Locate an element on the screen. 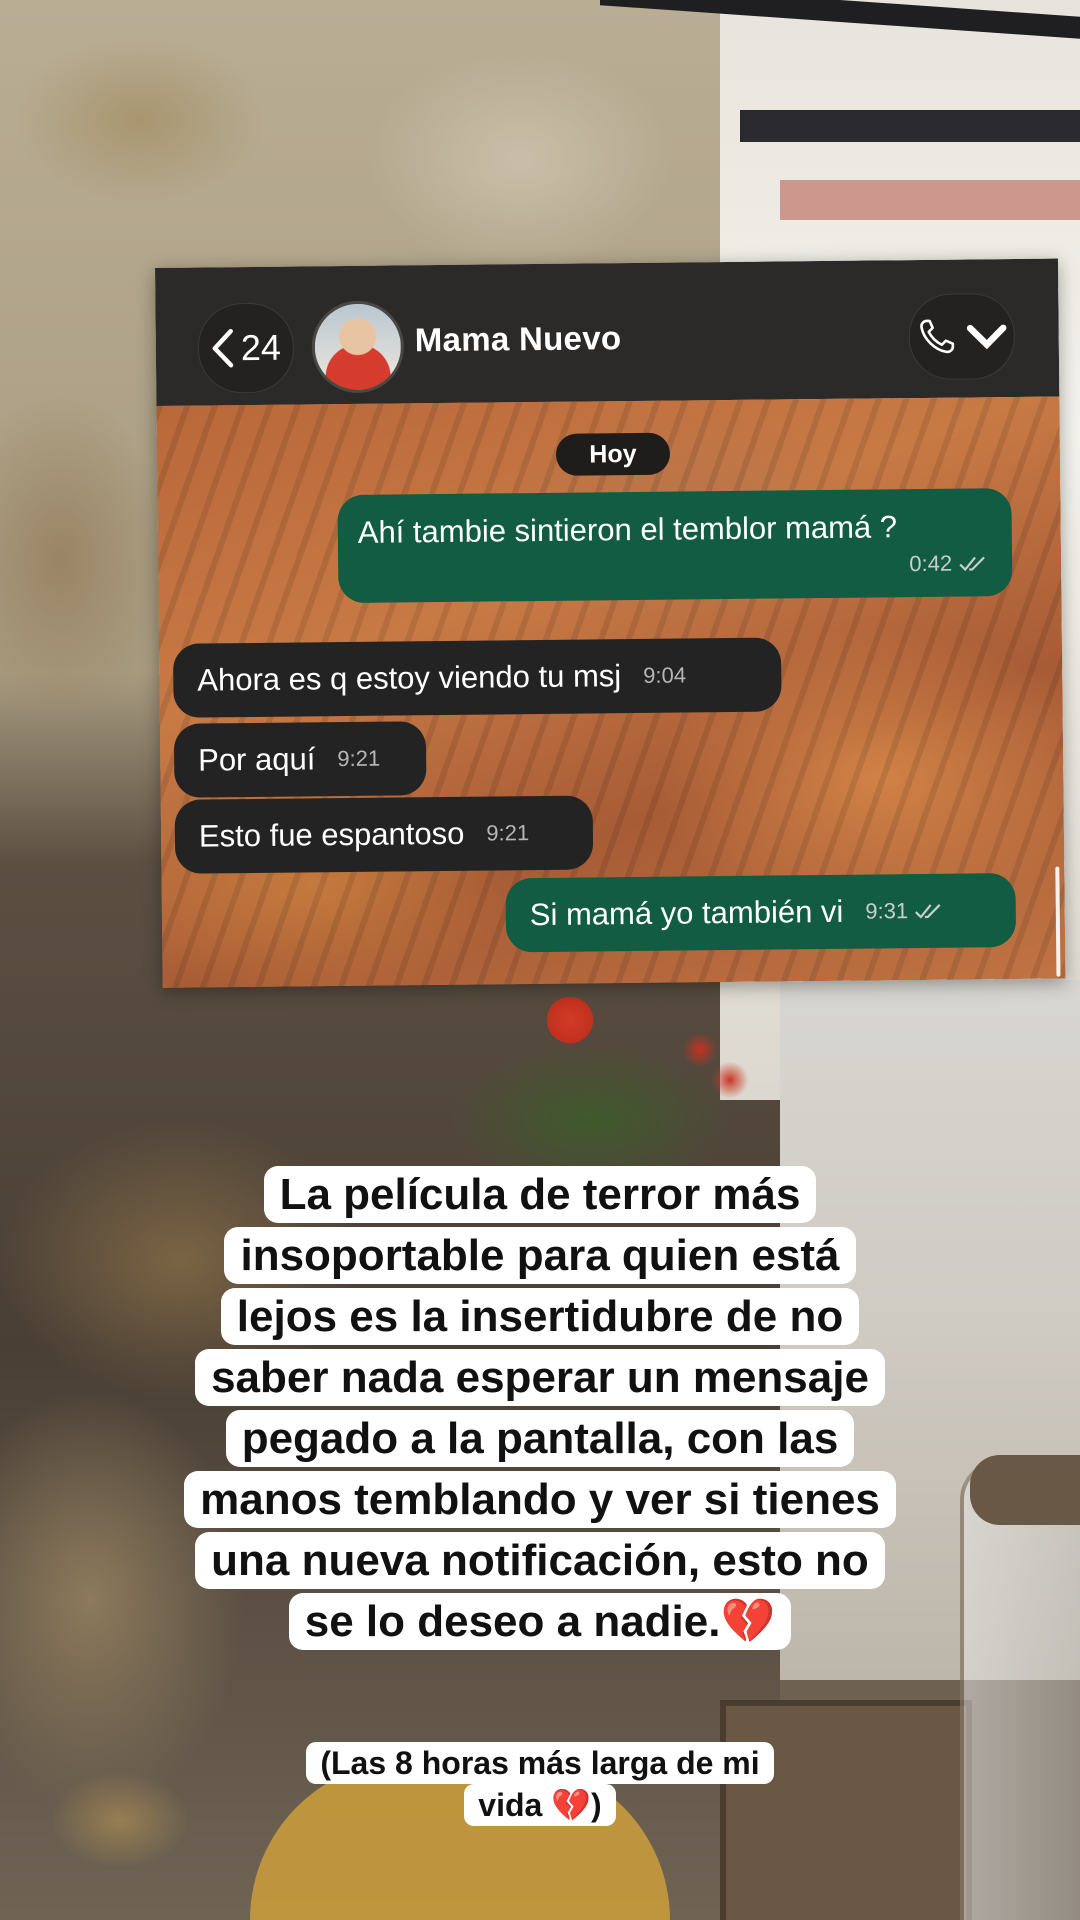 The image size is (1080, 1920). caption-subtext: (Las 8 horas más larga de mi vida 💔) is located at coordinates (540, 1784).